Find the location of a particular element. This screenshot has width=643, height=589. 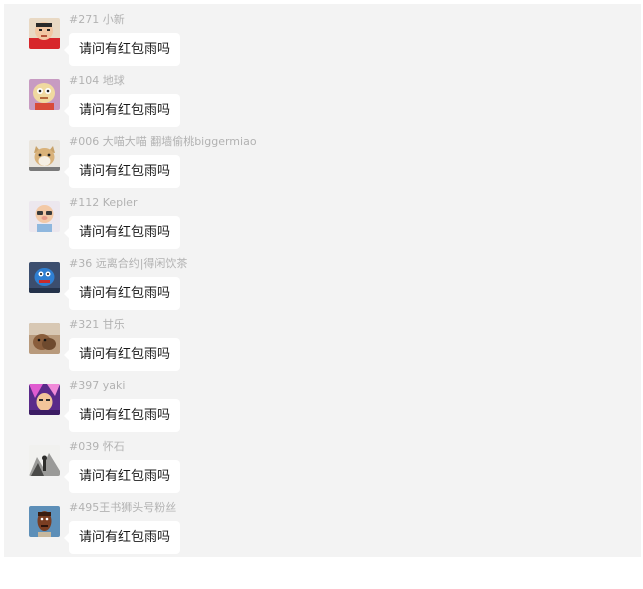

sender-name: #271 小新 is located at coordinates (97, 19).